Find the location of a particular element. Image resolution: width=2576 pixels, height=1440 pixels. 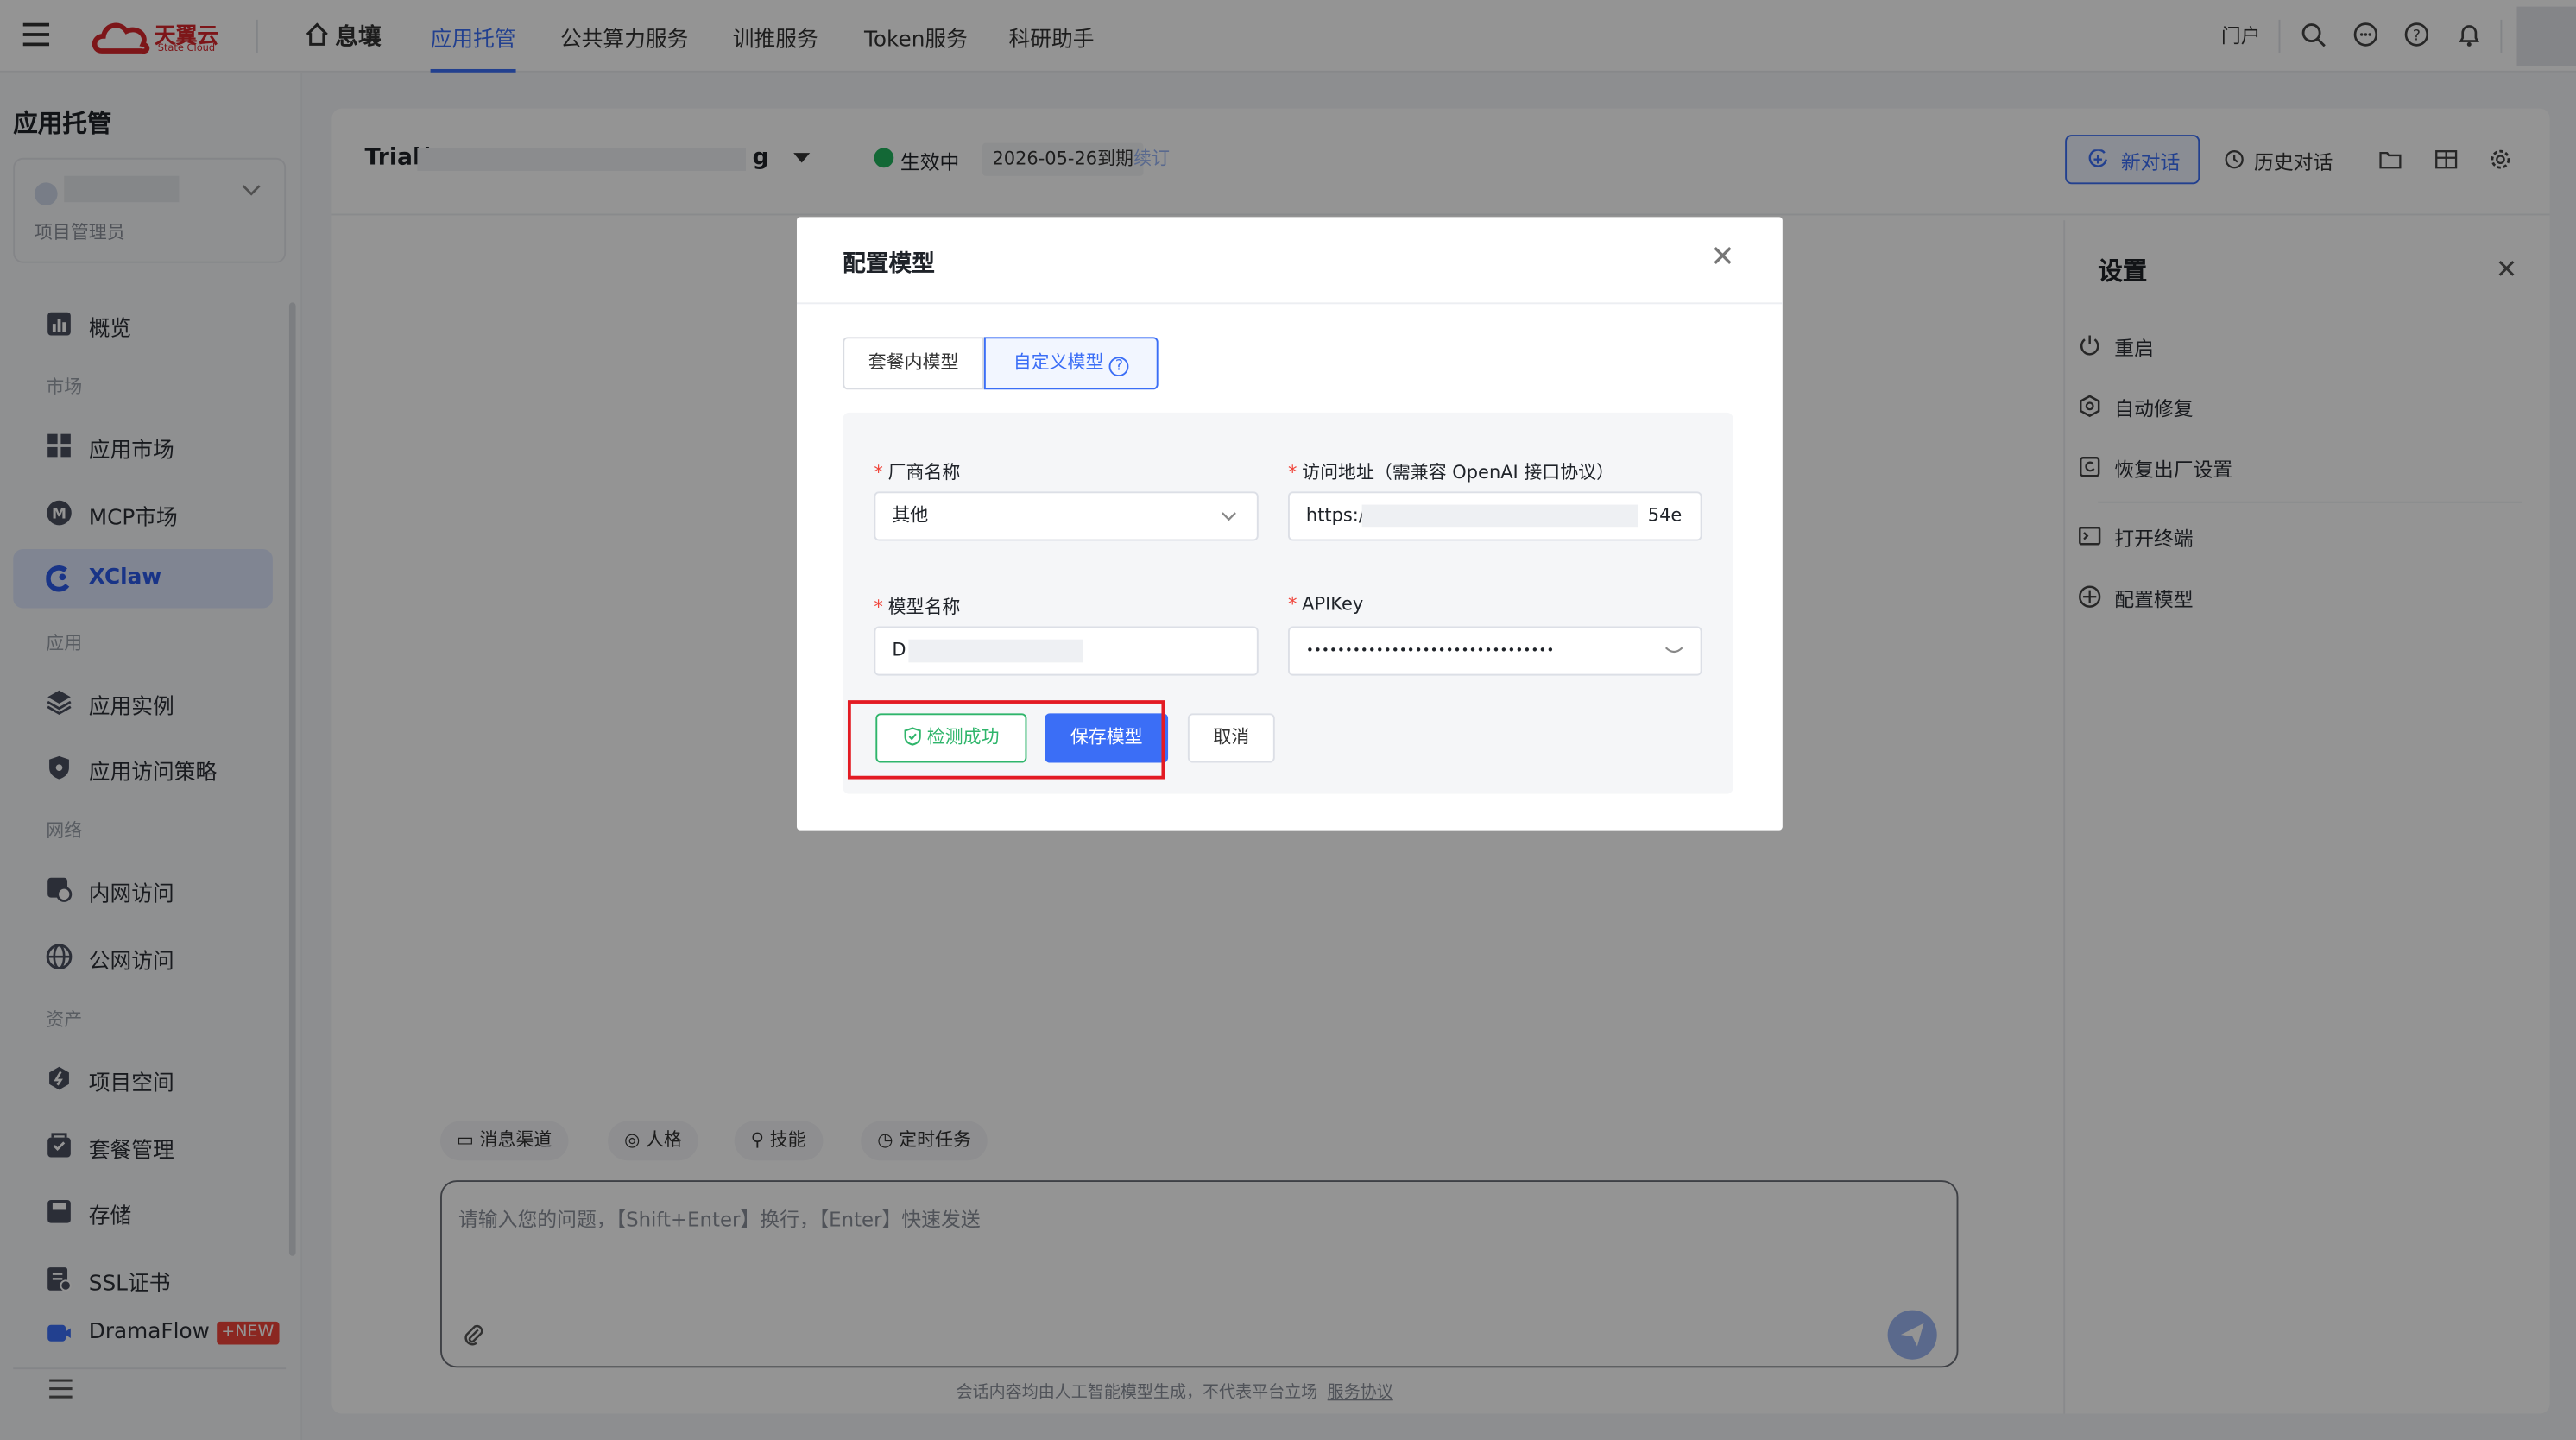

tab-builtin-model: 套餐内模型 is located at coordinates (913, 364).